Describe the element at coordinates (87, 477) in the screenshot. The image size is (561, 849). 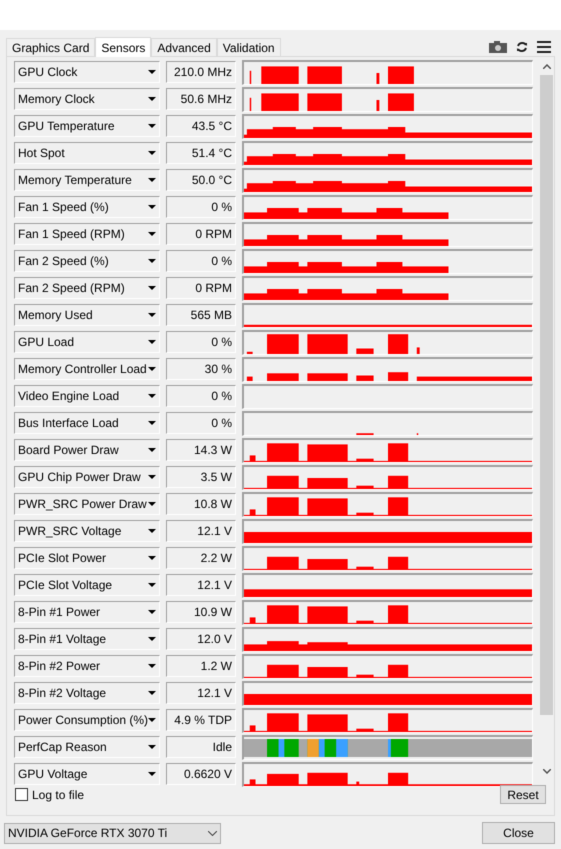
I see `sensor-selector: GPU Chip Power Draw` at that location.